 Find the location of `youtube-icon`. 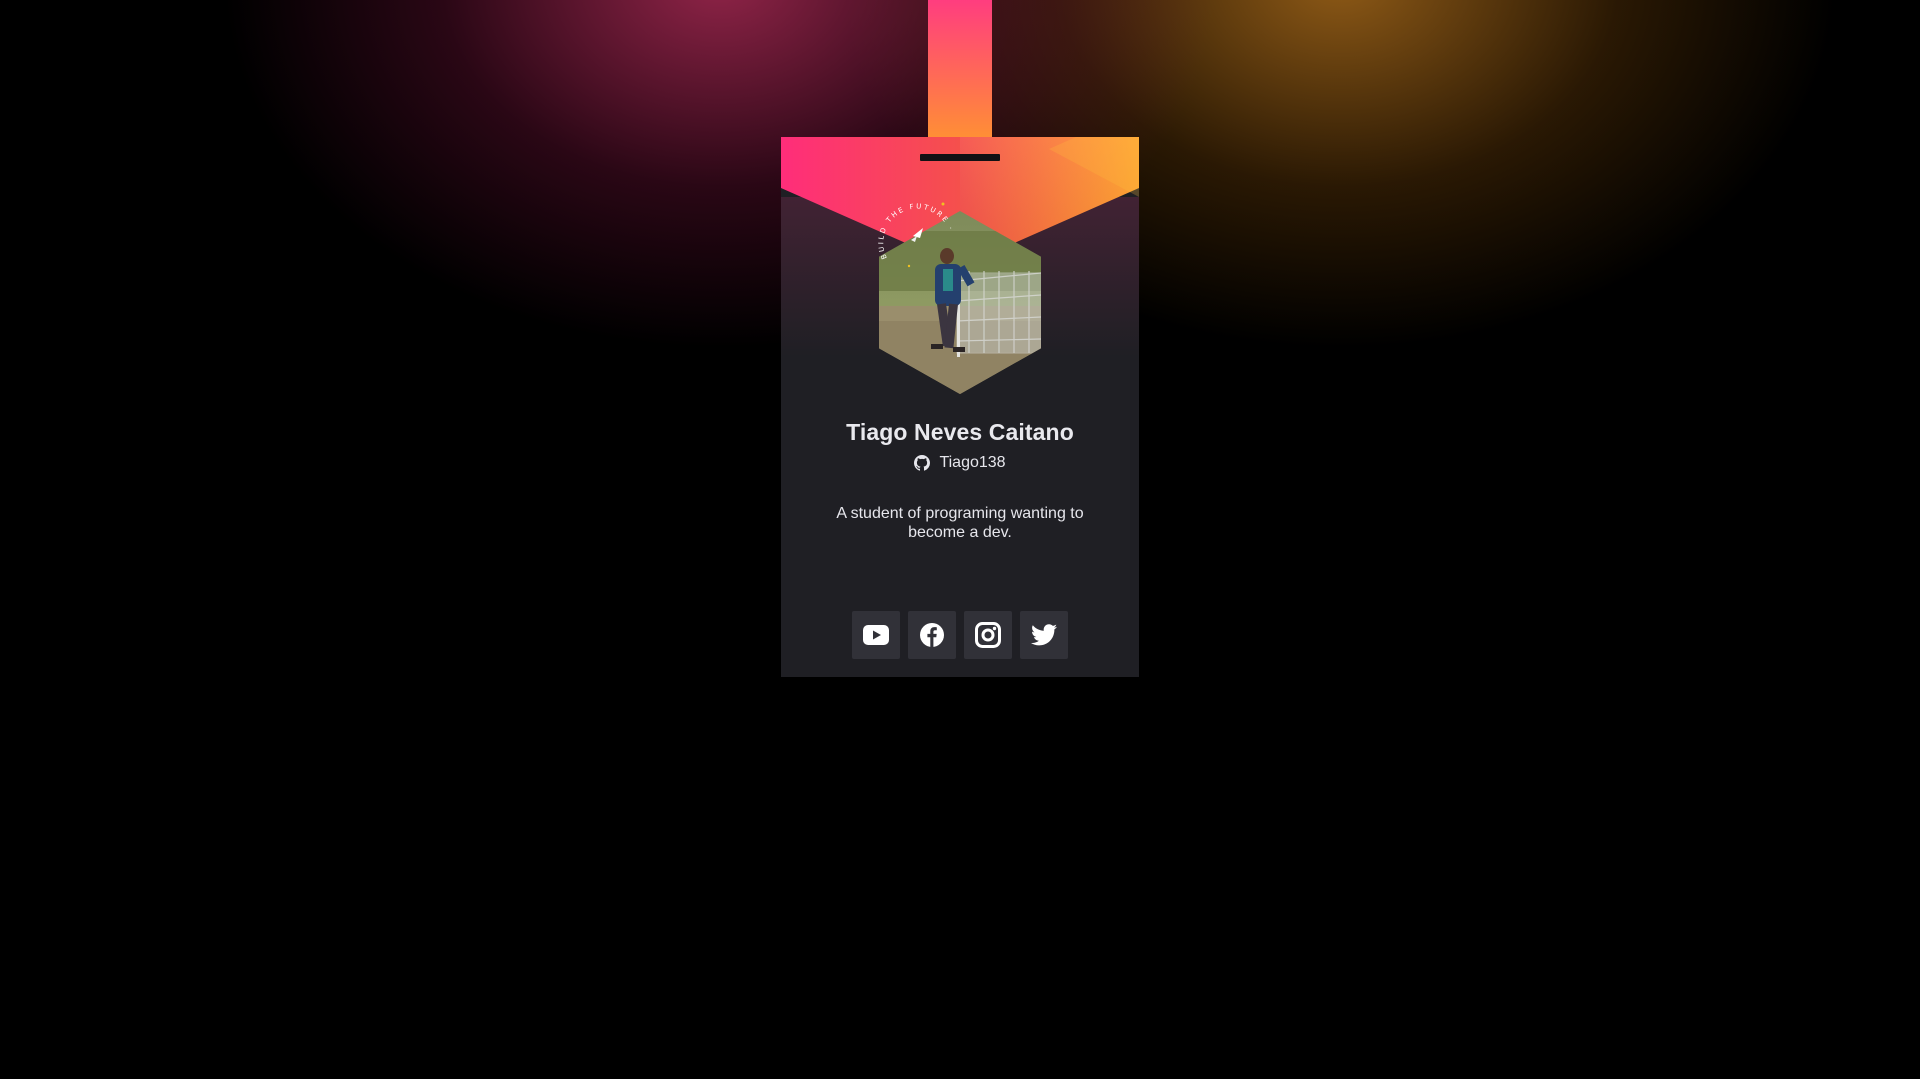

youtube-icon is located at coordinates (876, 635).